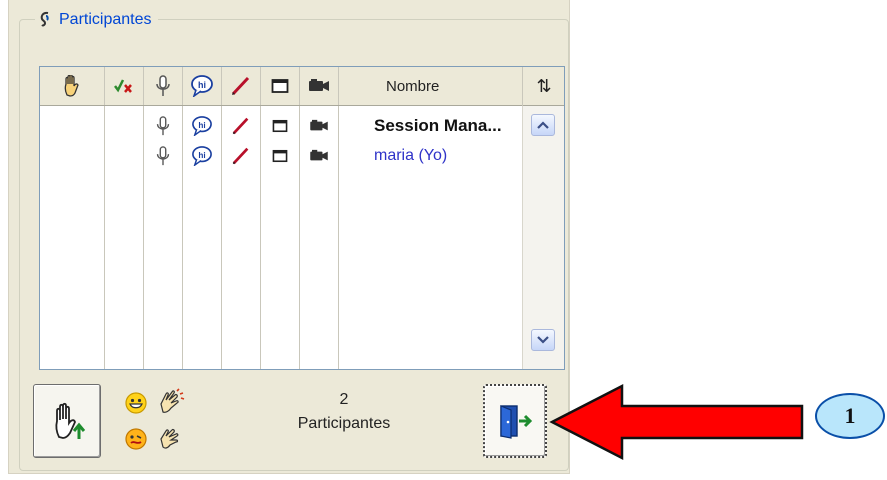  I want to click on participant-count: 2 Participantes, so click(344, 412).